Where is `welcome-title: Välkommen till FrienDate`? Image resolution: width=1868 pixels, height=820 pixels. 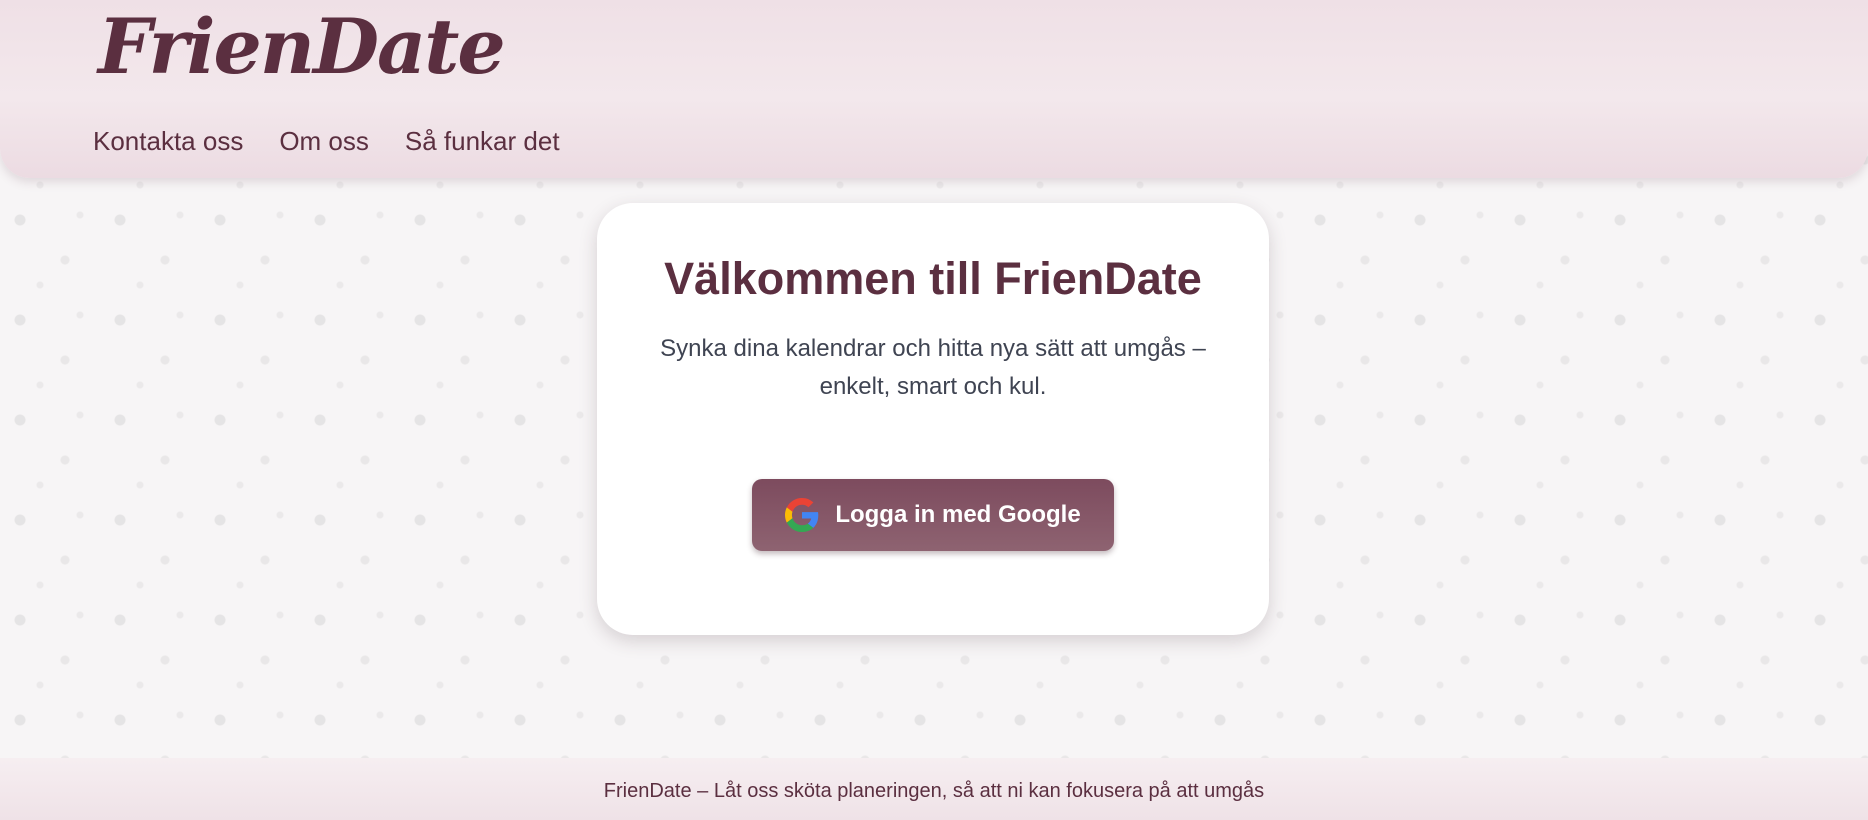
welcome-title: Välkommen till FrienDate is located at coordinates (933, 278).